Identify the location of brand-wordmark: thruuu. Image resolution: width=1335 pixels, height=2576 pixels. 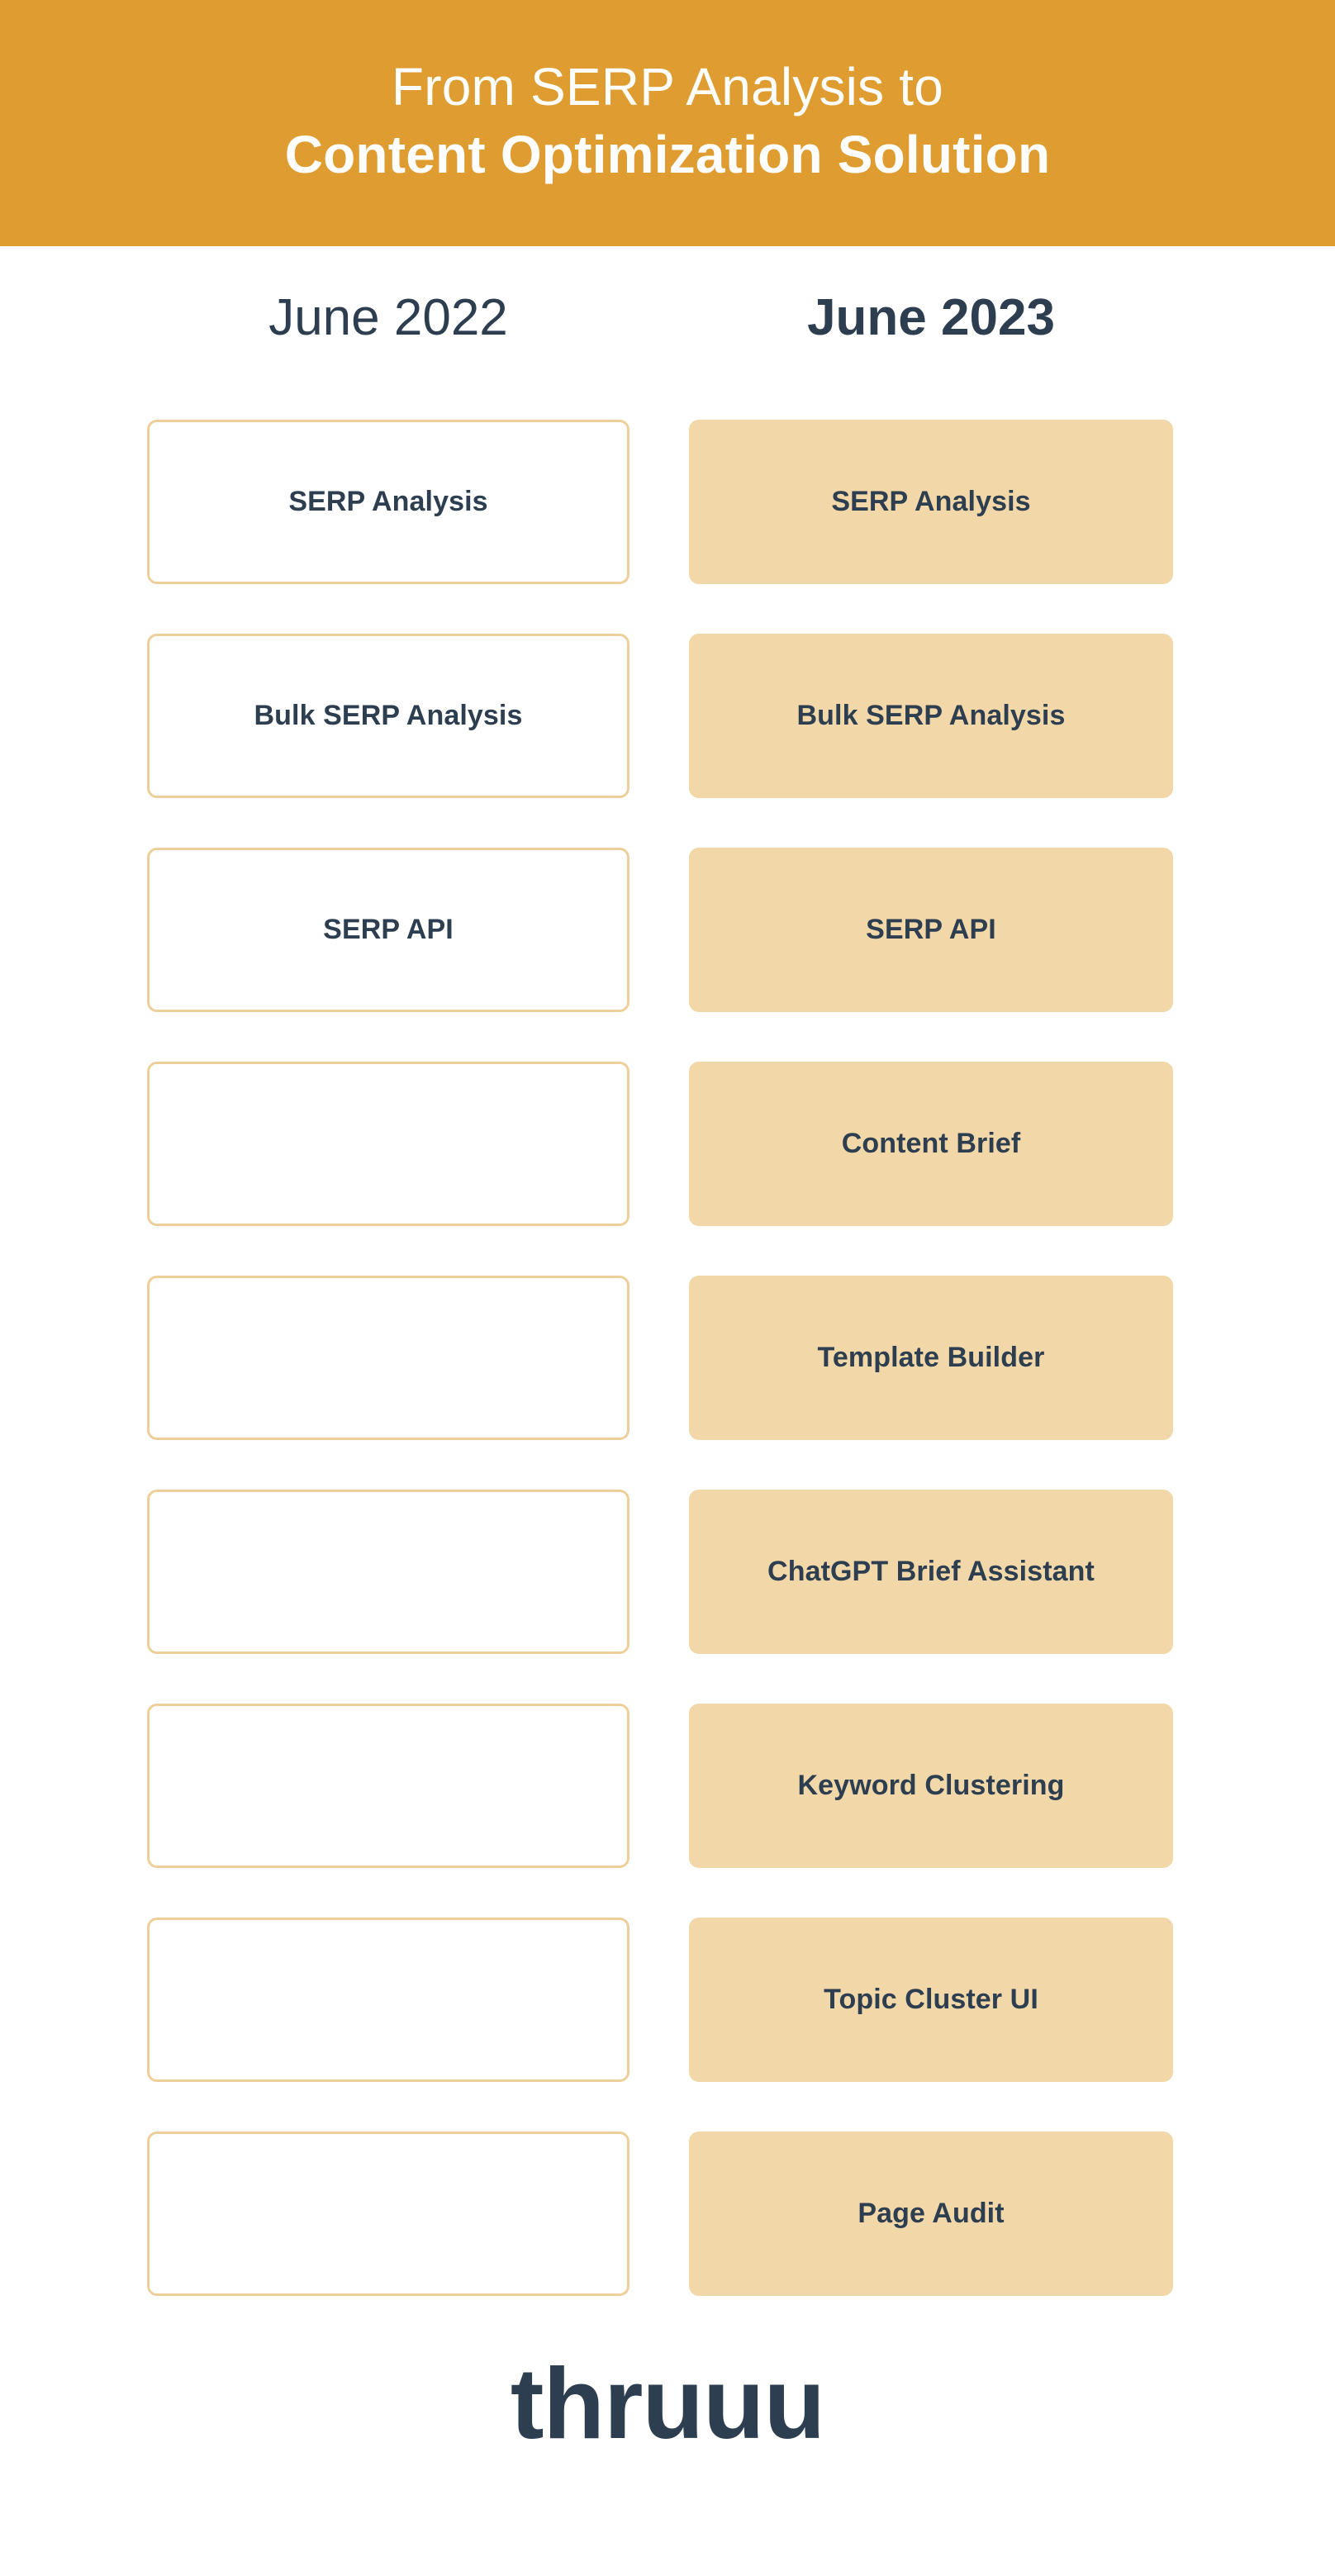
(667, 2403).